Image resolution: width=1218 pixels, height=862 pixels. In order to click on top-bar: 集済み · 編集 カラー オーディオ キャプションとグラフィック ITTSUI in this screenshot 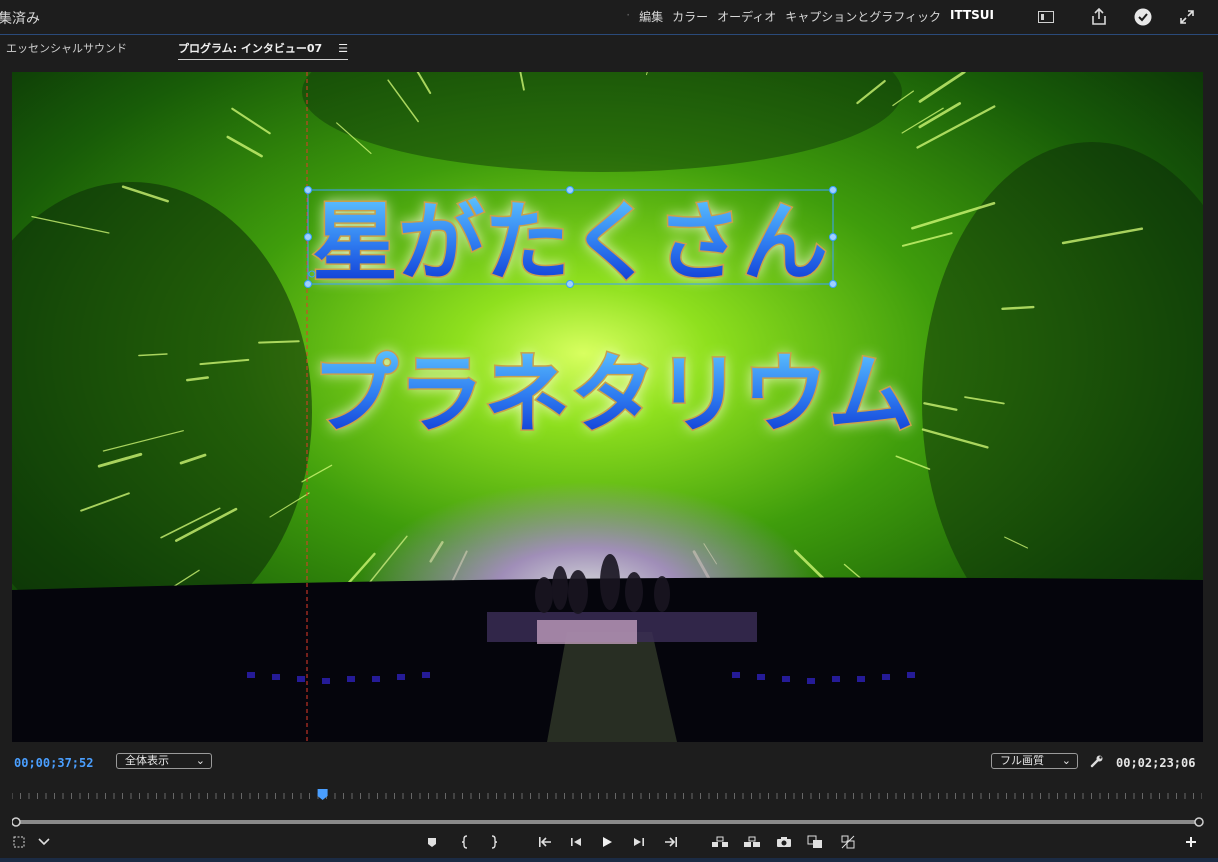, I will do `click(609, 17)`.